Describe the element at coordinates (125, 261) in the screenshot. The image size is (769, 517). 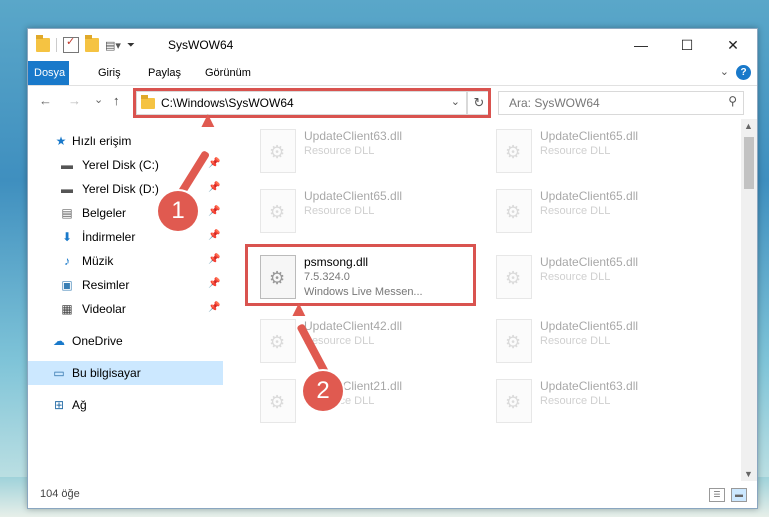
I see `sidebar-item-music: ♪ Müzik 📌` at that location.